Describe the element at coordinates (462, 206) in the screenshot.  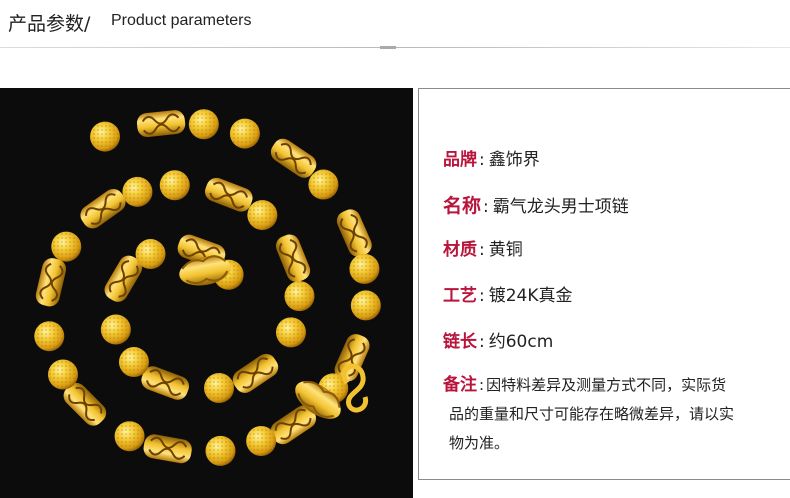
I see `spec-label: 名称` at that location.